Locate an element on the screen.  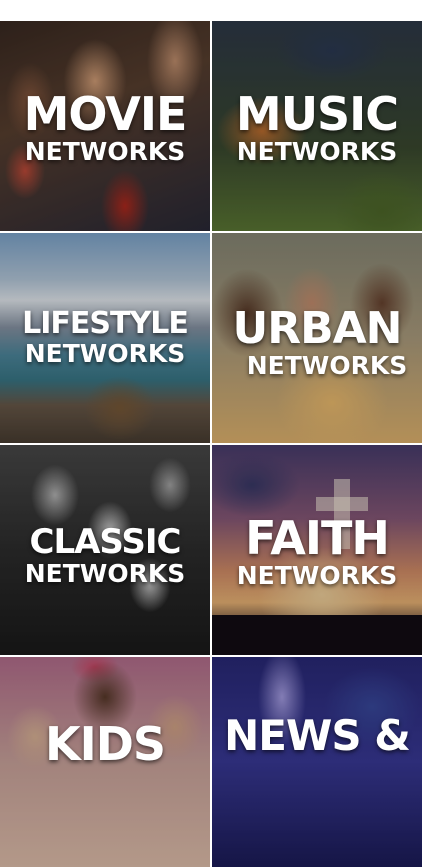
tile-news-networks: NEWS & is located at coordinates (317, 762).